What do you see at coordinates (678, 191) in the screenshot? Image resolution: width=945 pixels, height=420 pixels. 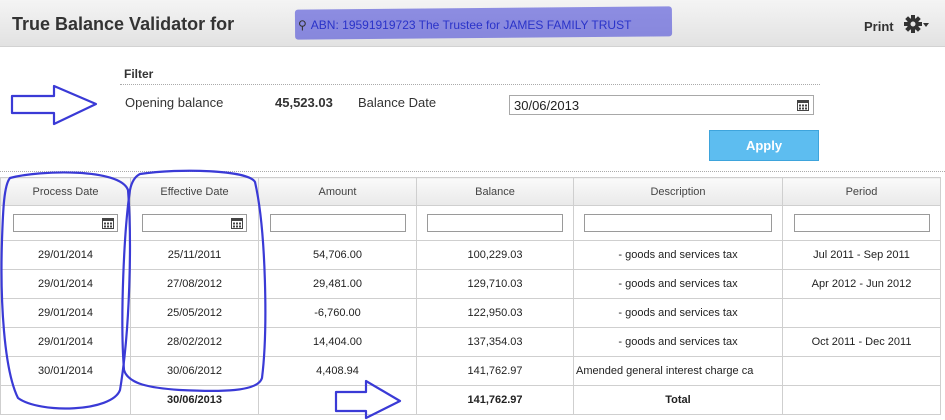 I see `column-header-description: Description` at bounding box center [678, 191].